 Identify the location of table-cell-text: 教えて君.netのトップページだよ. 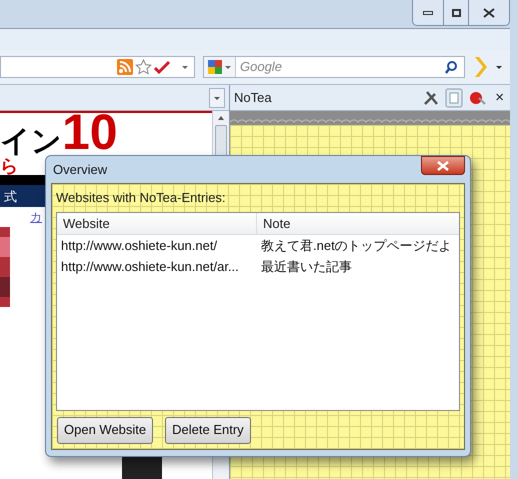
(356, 245).